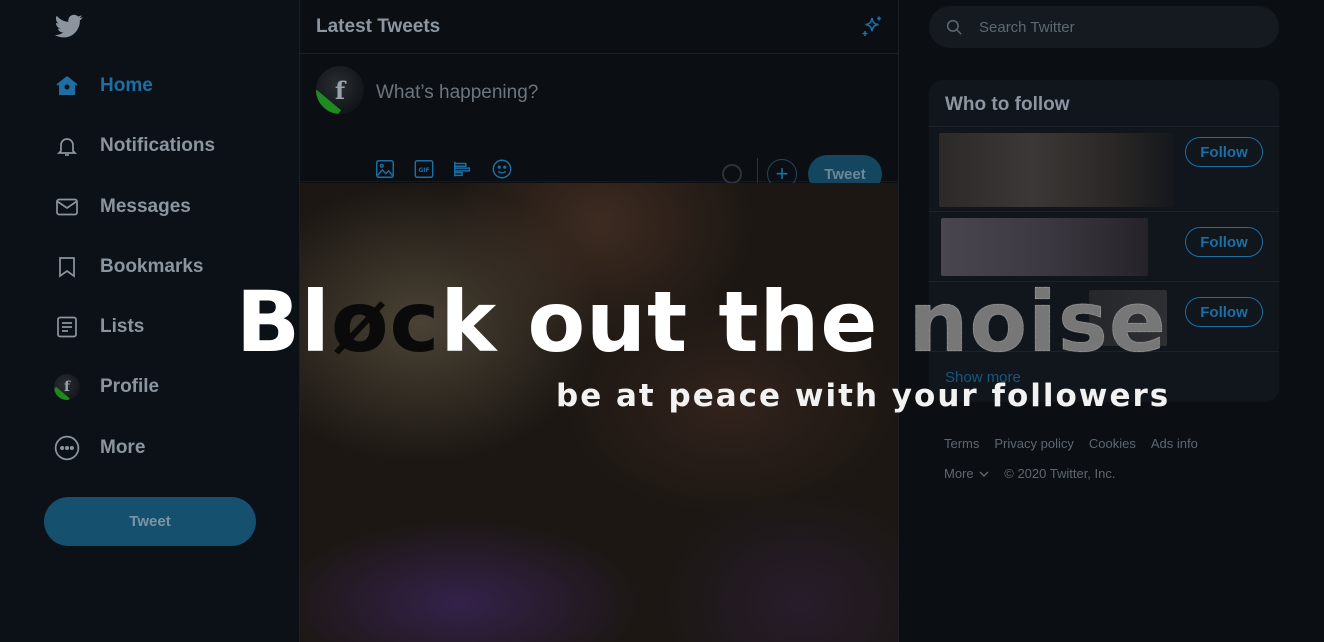 The image size is (1324, 642). What do you see at coordinates (443, 169) in the screenshot?
I see `composer-toolbar: GIF` at bounding box center [443, 169].